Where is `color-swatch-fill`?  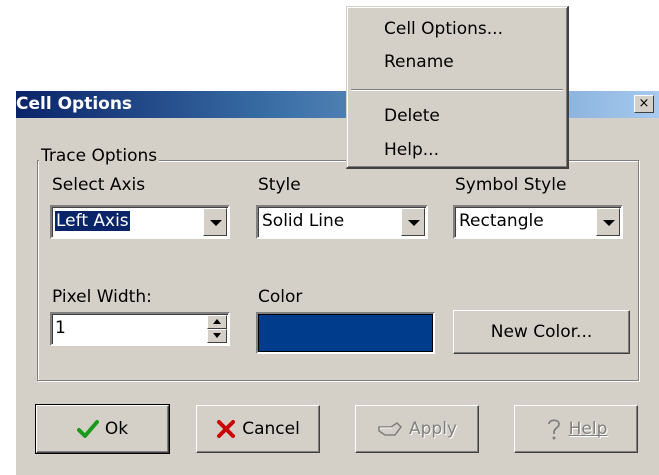
color-swatch-fill is located at coordinates (345, 333).